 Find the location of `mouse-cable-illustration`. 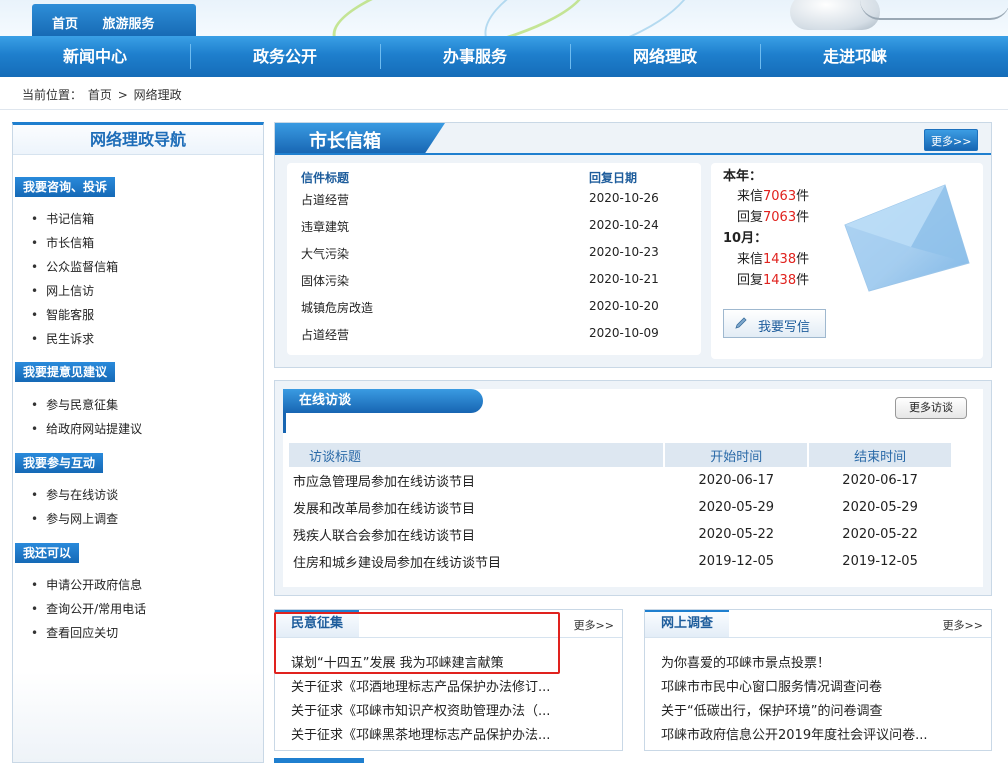

mouse-cable-illustration is located at coordinates (934, 10).